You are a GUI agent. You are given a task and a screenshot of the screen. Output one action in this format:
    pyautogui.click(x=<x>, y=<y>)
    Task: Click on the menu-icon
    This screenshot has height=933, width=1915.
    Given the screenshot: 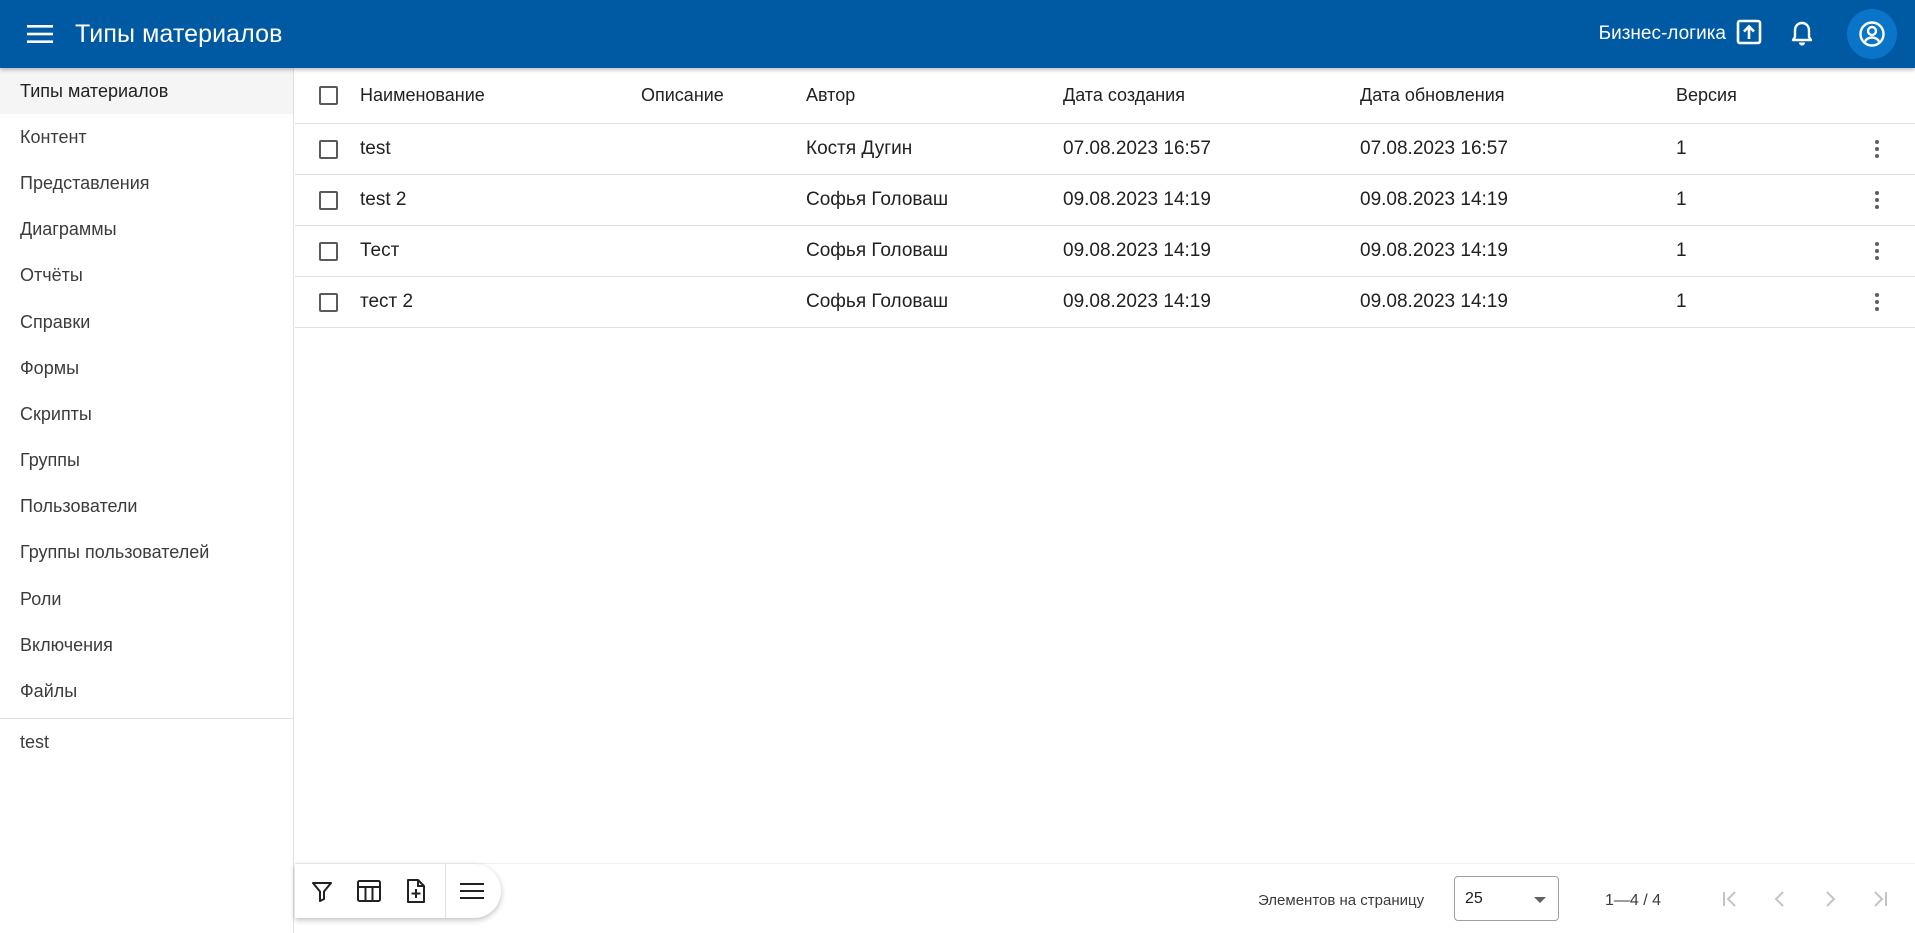 What is the action you would take?
    pyautogui.click(x=40, y=34)
    